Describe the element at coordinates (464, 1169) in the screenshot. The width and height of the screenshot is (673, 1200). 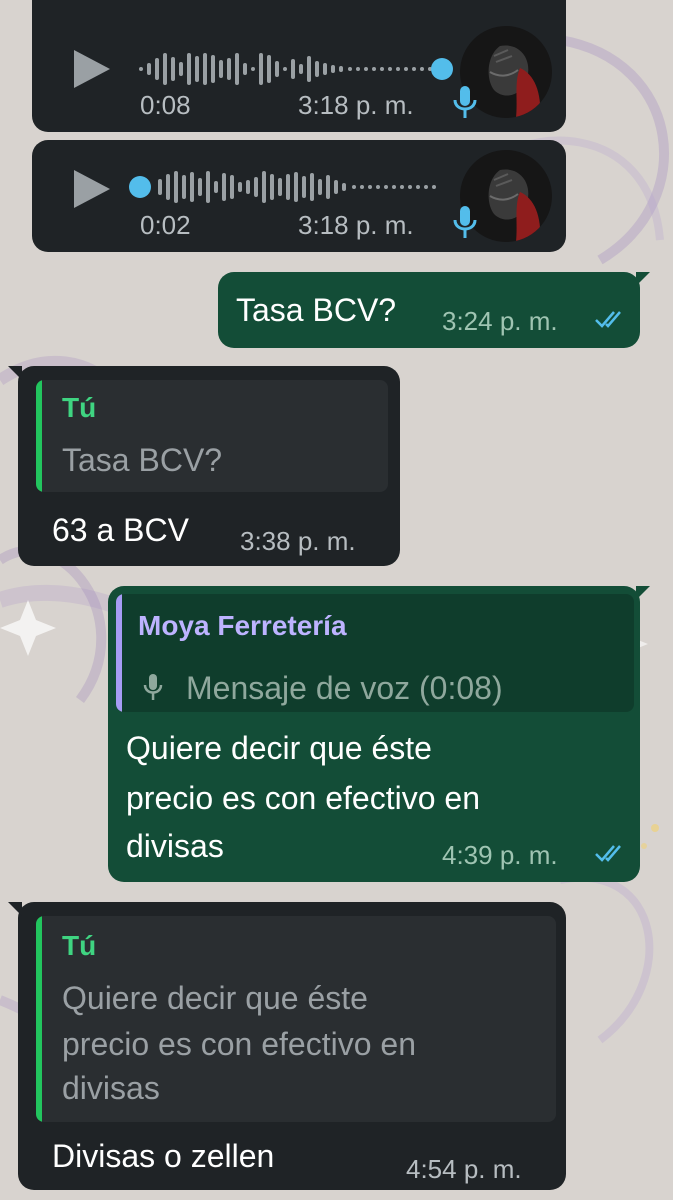
I see `message-time: 4:54 p. m.` at that location.